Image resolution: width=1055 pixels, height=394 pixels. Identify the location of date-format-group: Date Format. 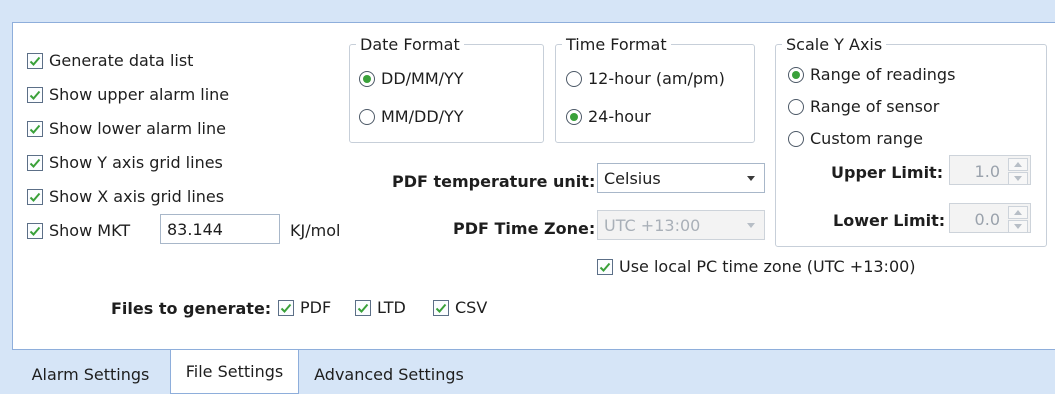
(446, 89).